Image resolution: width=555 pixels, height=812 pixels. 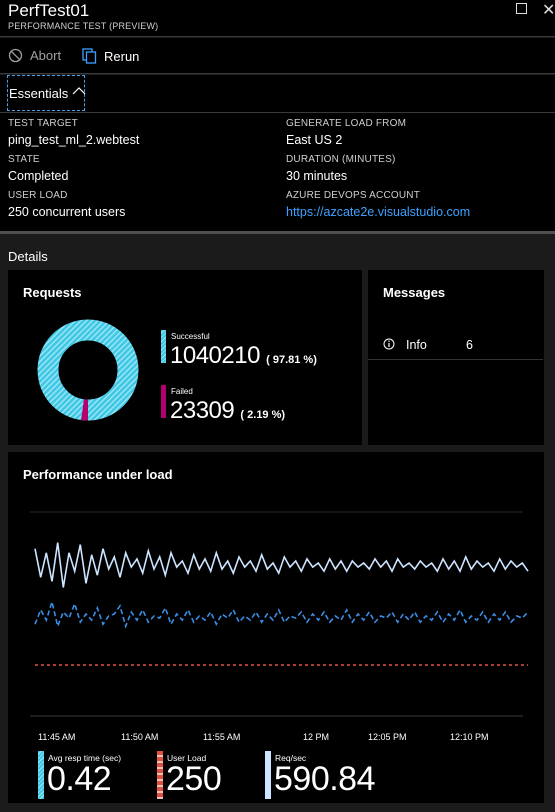 What do you see at coordinates (378, 212) in the screenshot?
I see `devops-account-link: https://azcate2e.visualstudio.com` at bounding box center [378, 212].